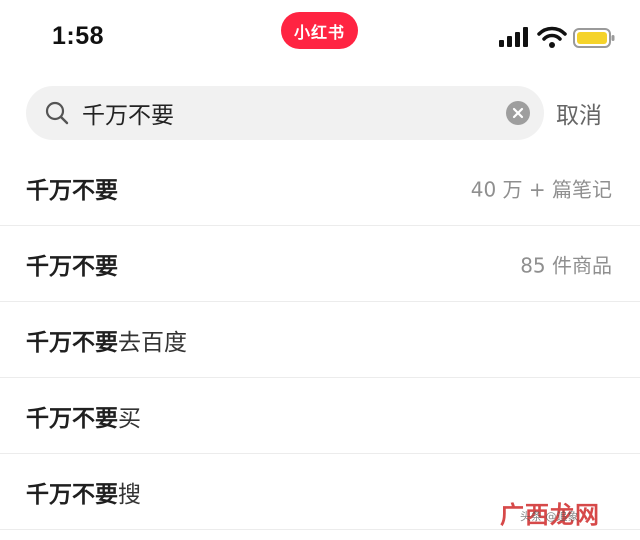  Describe the element at coordinates (57, 115) in the screenshot. I see `search-icon` at that location.